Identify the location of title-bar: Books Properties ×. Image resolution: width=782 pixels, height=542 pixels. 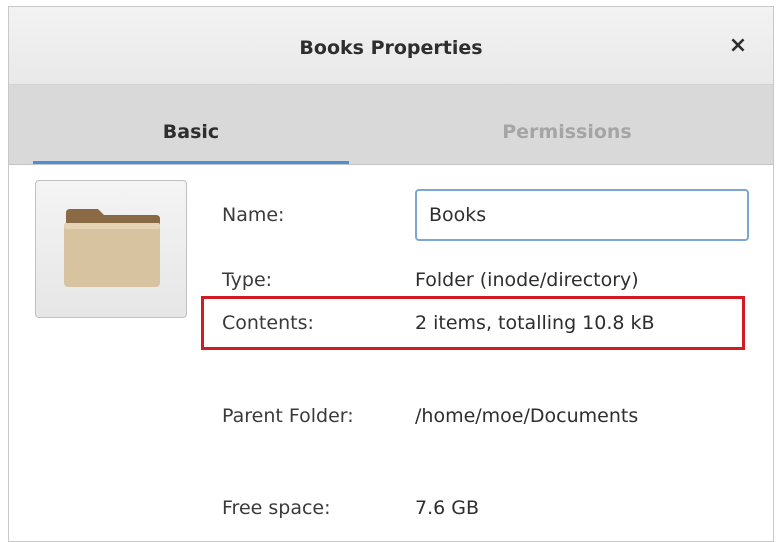
(391, 46).